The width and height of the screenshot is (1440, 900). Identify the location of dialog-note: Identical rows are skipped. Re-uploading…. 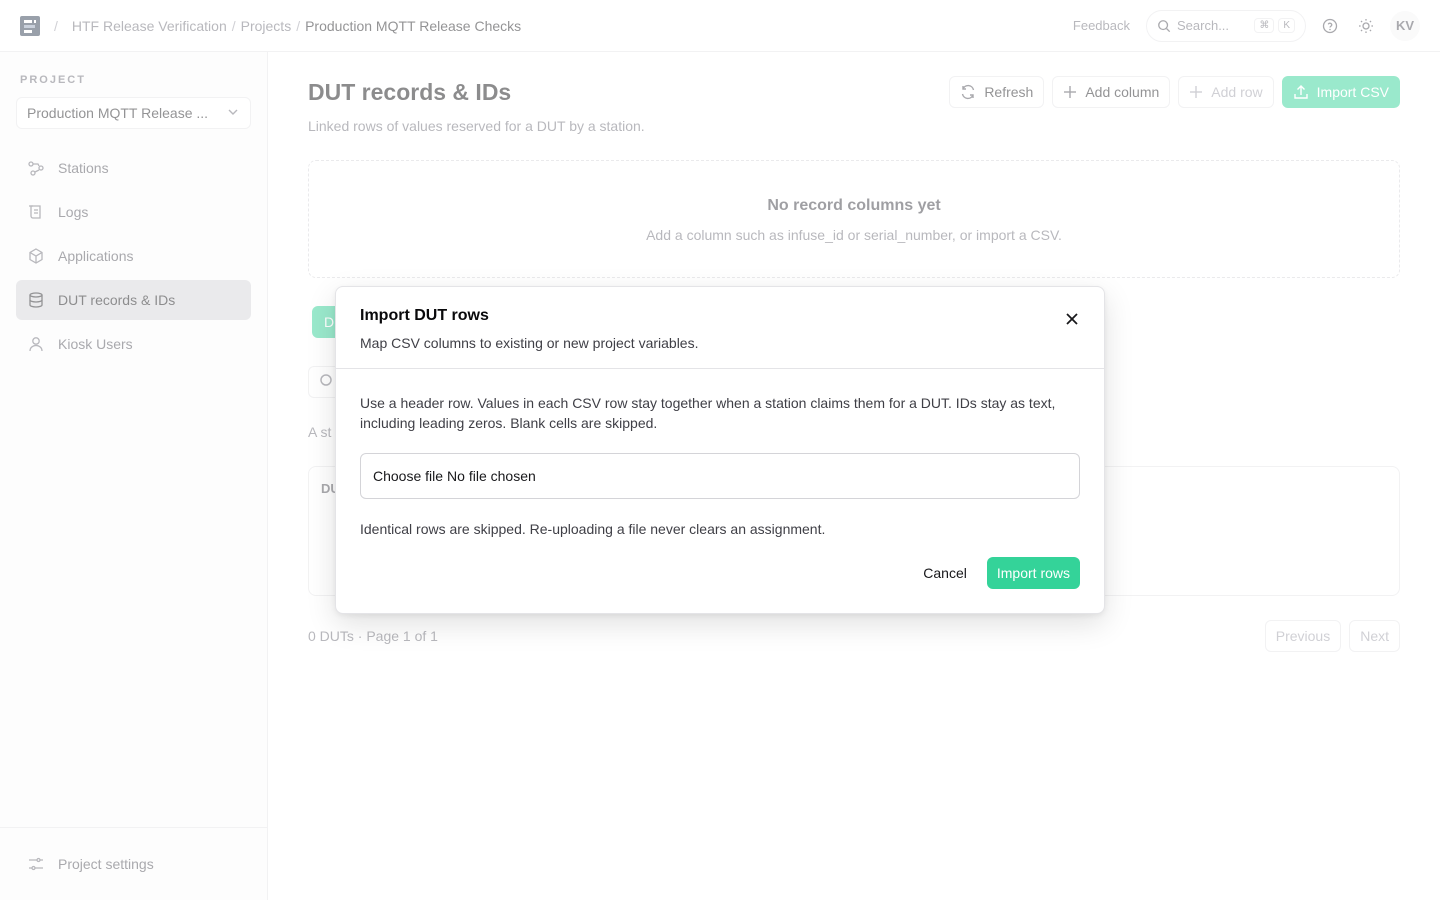
(593, 529).